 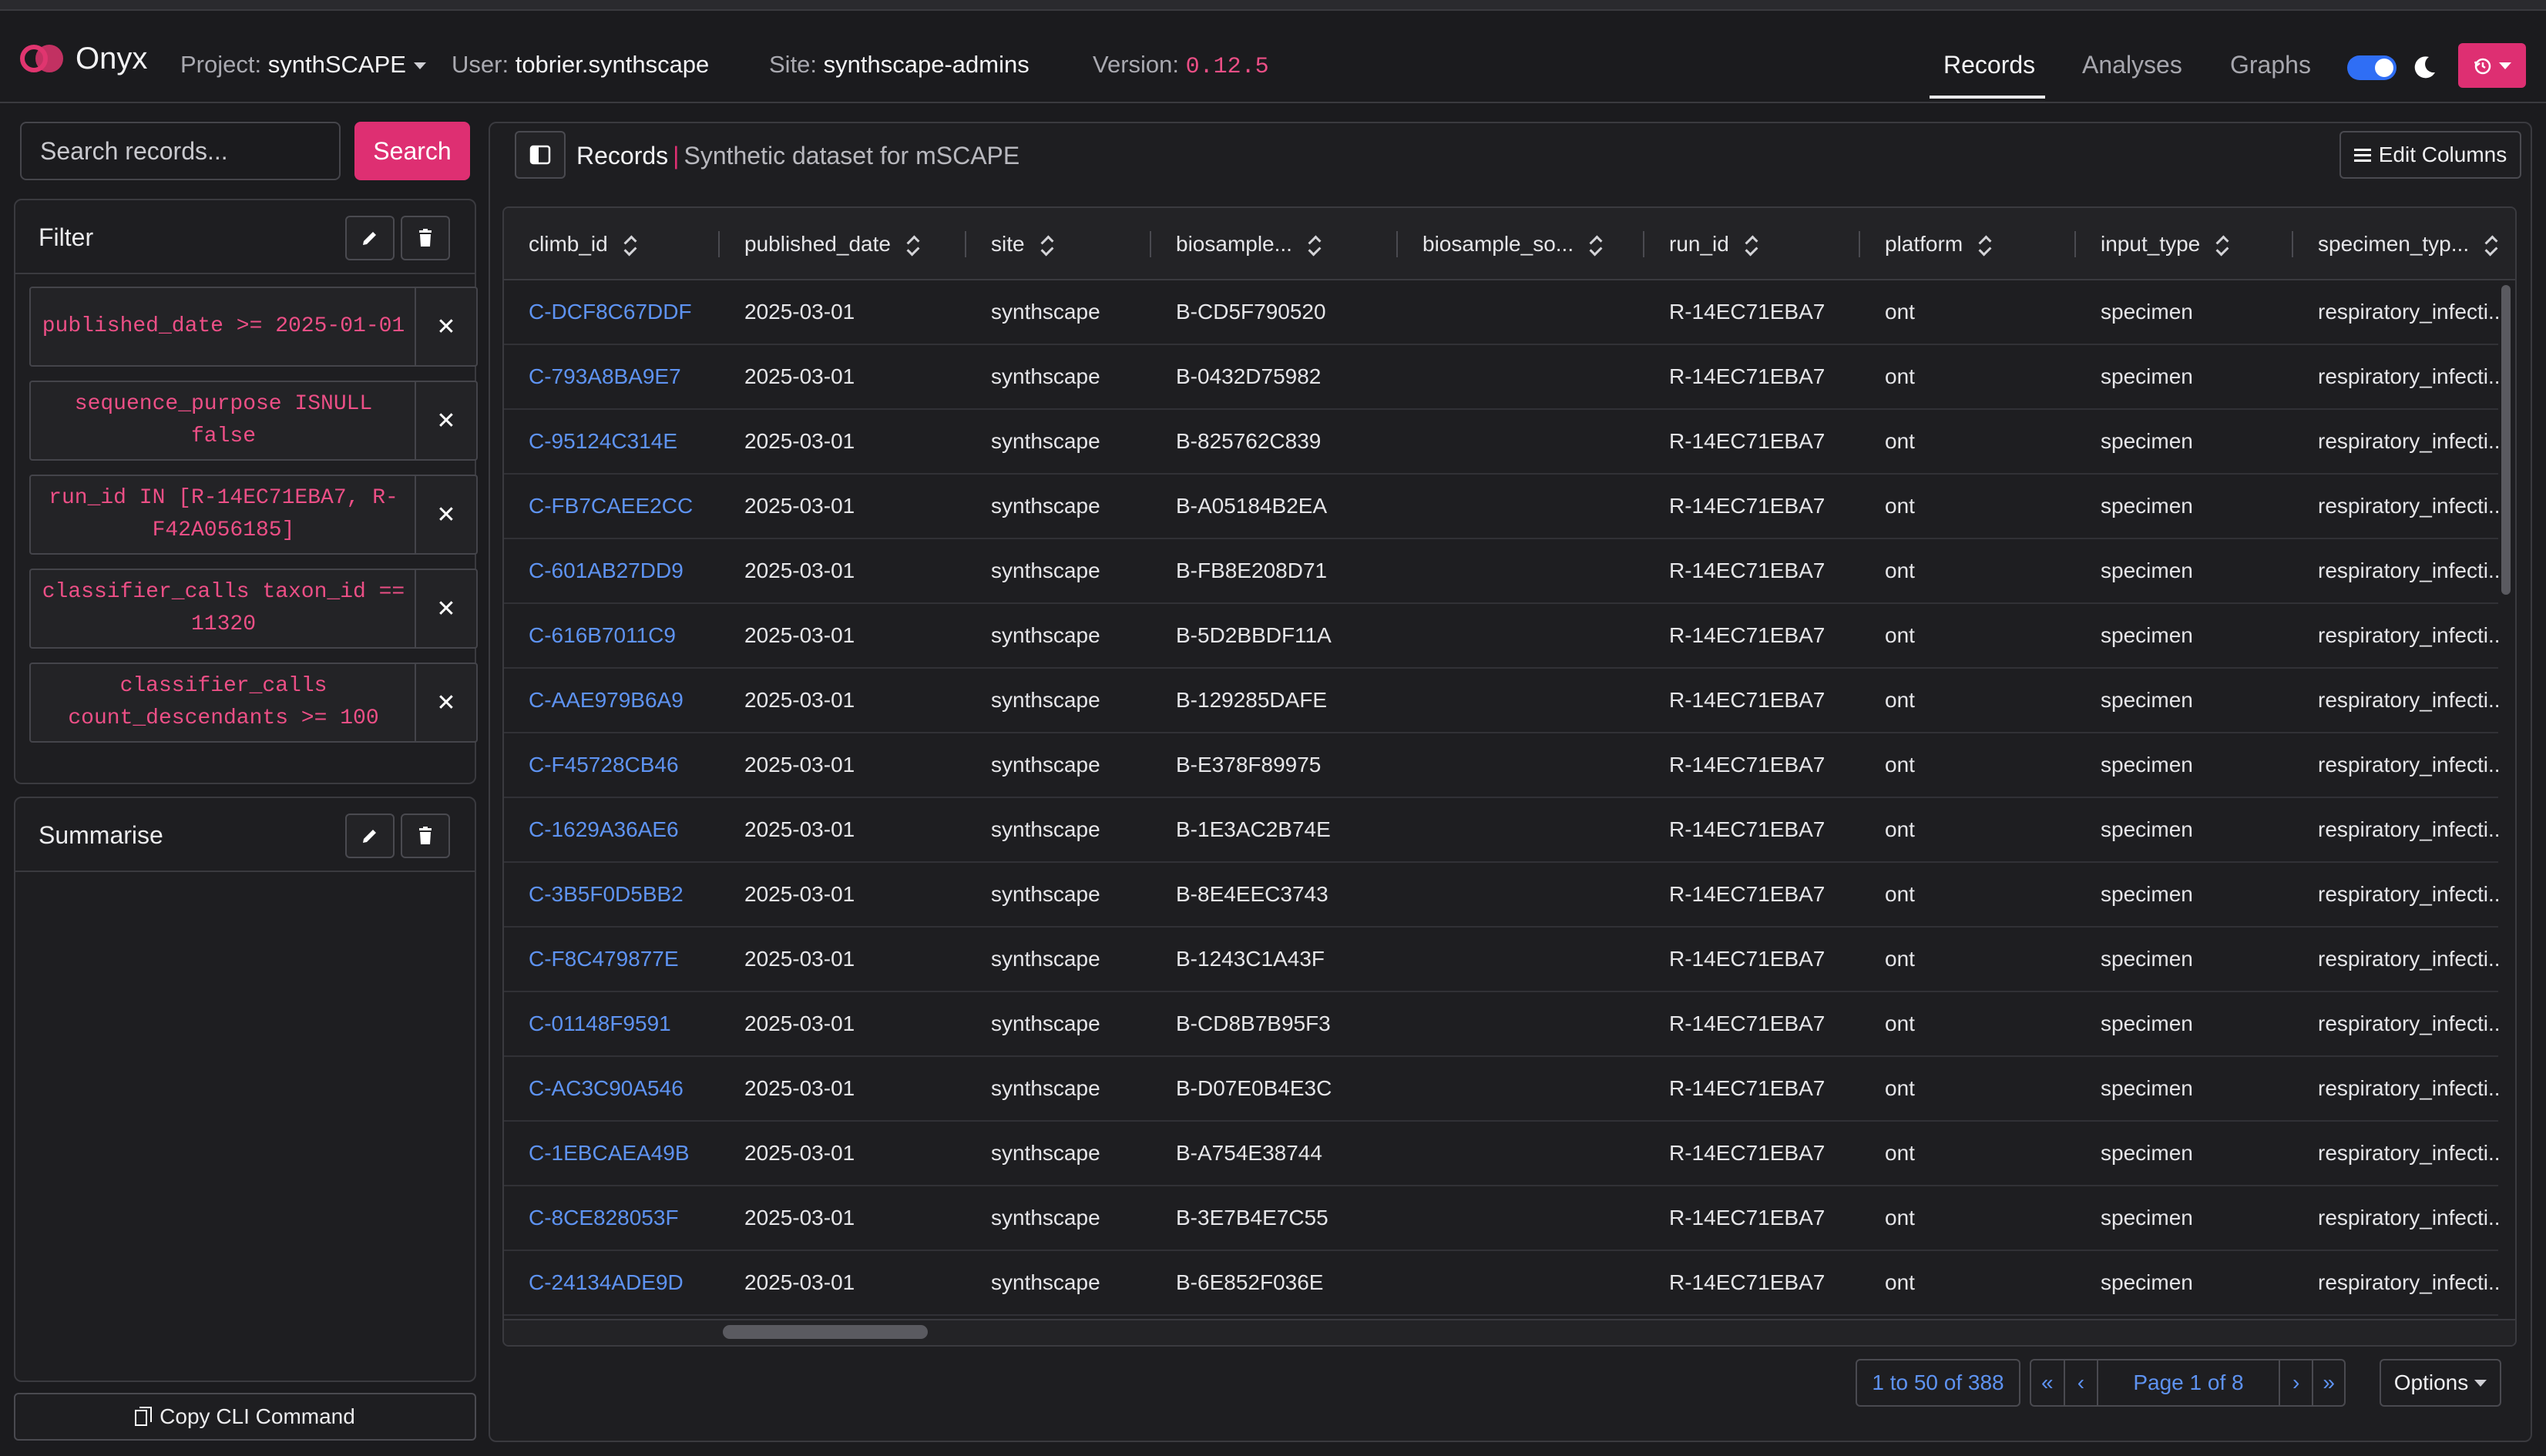 What do you see at coordinates (2372, 67) in the screenshot?
I see `theme-toggle` at bounding box center [2372, 67].